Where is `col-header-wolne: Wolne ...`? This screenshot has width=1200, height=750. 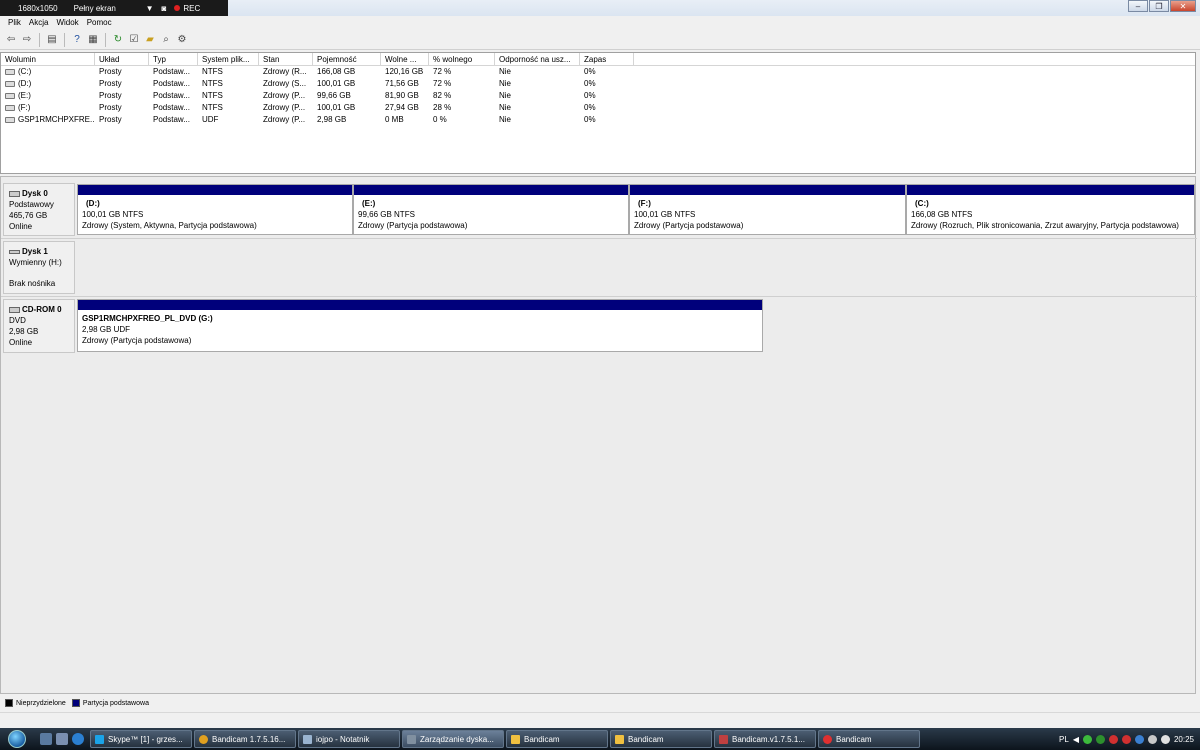 col-header-wolne: Wolne ... is located at coordinates (405, 59).